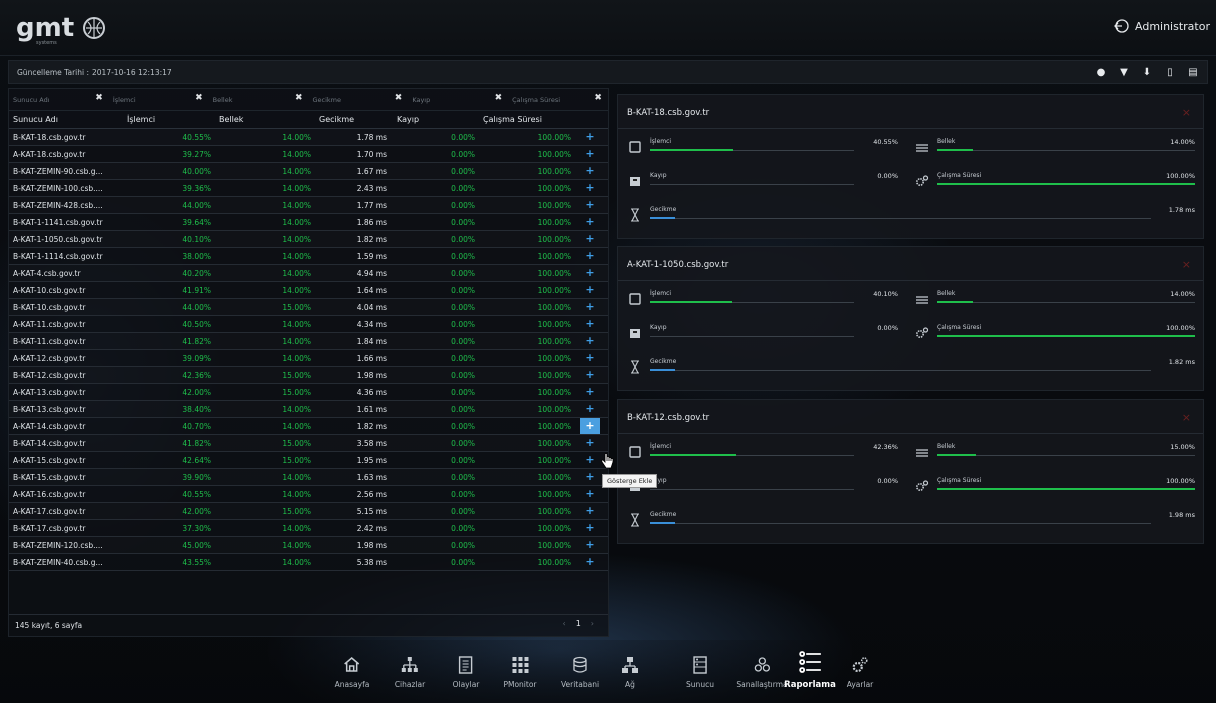  I want to click on nav-pmonitor: PMonitor, so click(520, 672).